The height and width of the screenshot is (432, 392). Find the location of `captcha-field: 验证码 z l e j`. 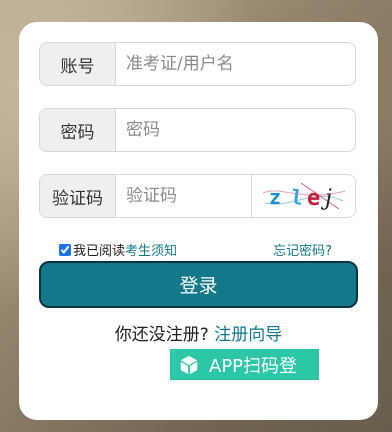

captcha-field: 验证码 z l e j is located at coordinates (197, 196).